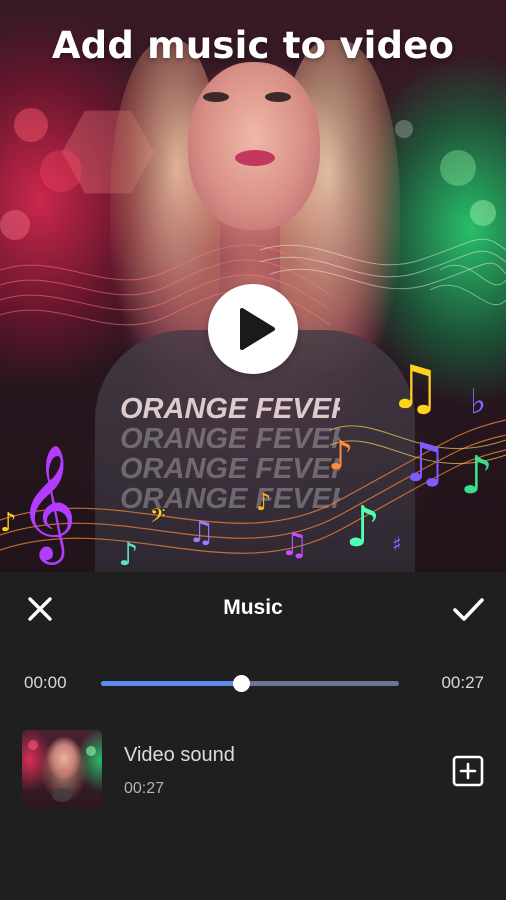 The width and height of the screenshot is (506, 900). Describe the element at coordinates (144, 788) in the screenshot. I see `track-duration: 00:27` at that location.